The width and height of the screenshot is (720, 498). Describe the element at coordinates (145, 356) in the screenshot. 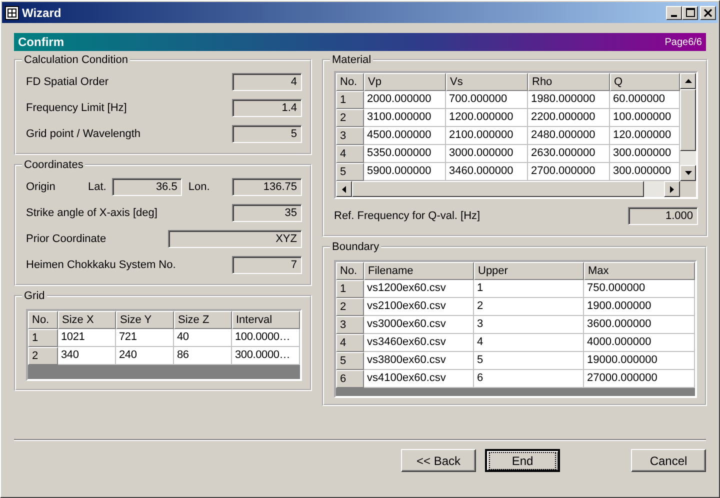

I see `table-cell: 240` at that location.